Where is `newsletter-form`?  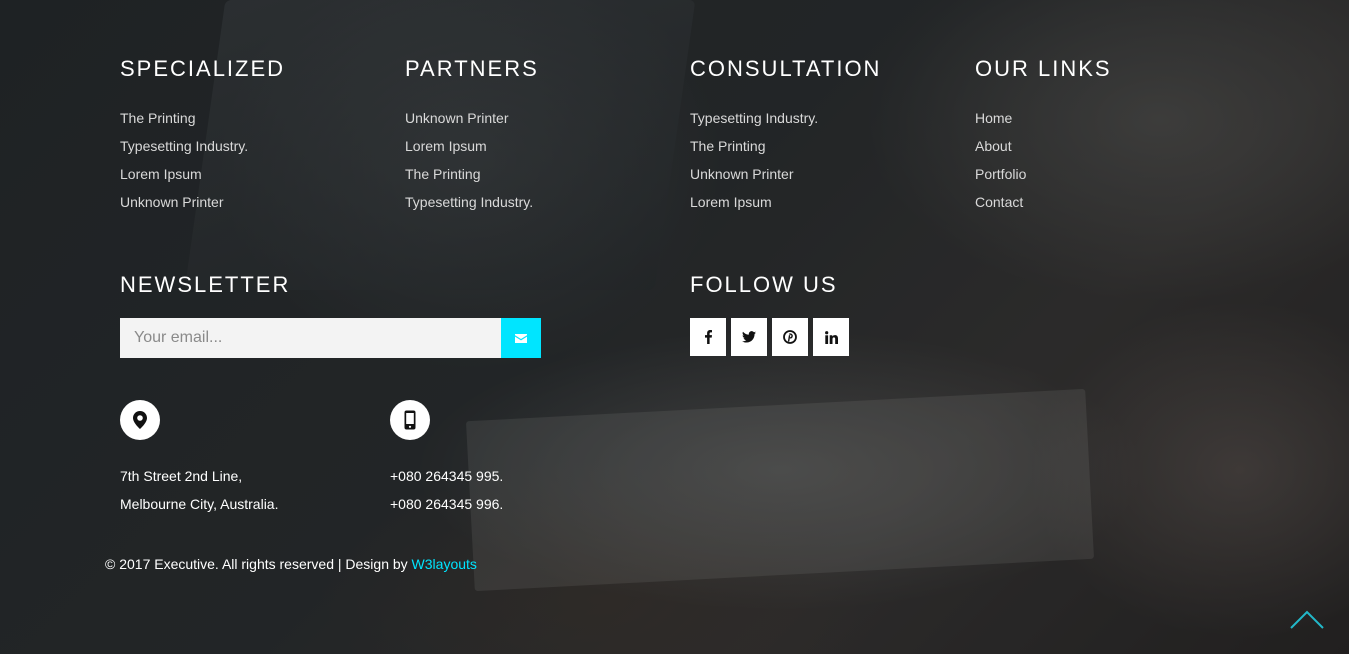
newsletter-form is located at coordinates (330, 338).